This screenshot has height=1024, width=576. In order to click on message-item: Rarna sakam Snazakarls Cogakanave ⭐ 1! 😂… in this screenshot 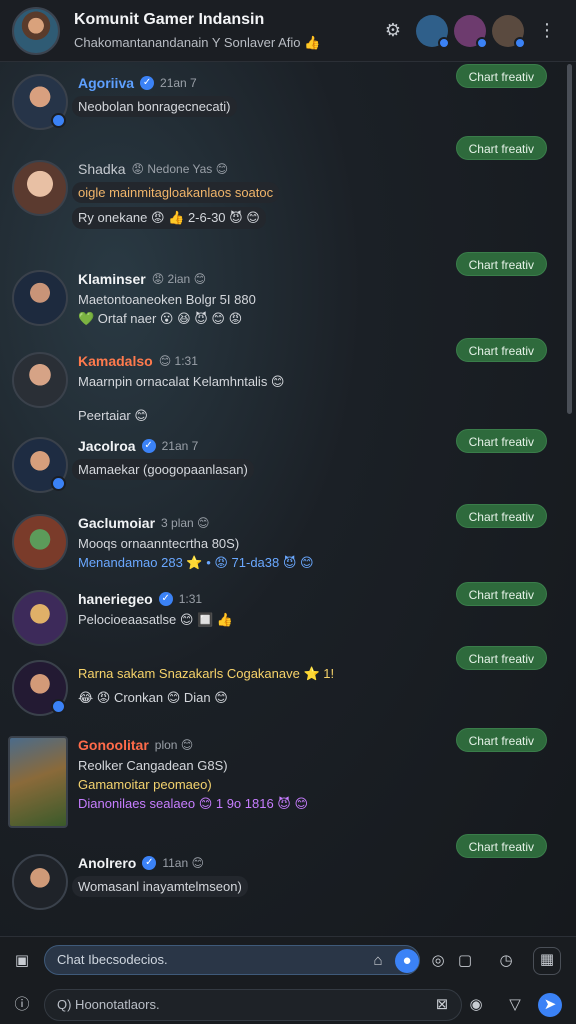, I will do `click(287, 683)`.